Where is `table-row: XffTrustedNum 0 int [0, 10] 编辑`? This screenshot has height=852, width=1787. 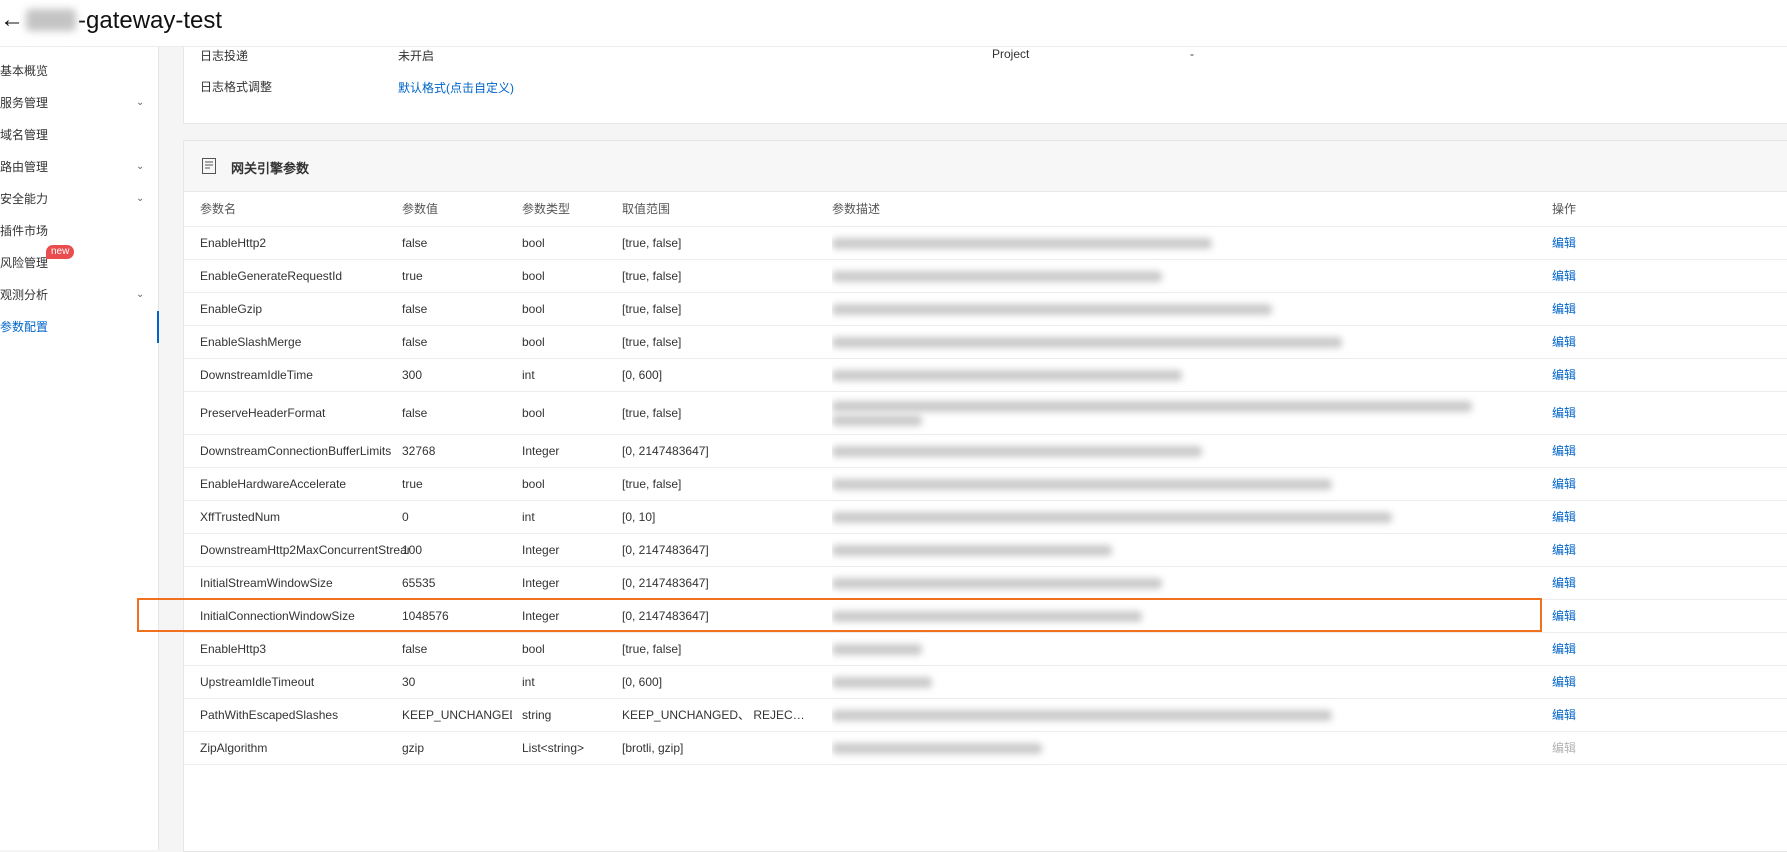
table-row: XffTrustedNum 0 int [0, 10] 编辑 is located at coordinates (985, 517).